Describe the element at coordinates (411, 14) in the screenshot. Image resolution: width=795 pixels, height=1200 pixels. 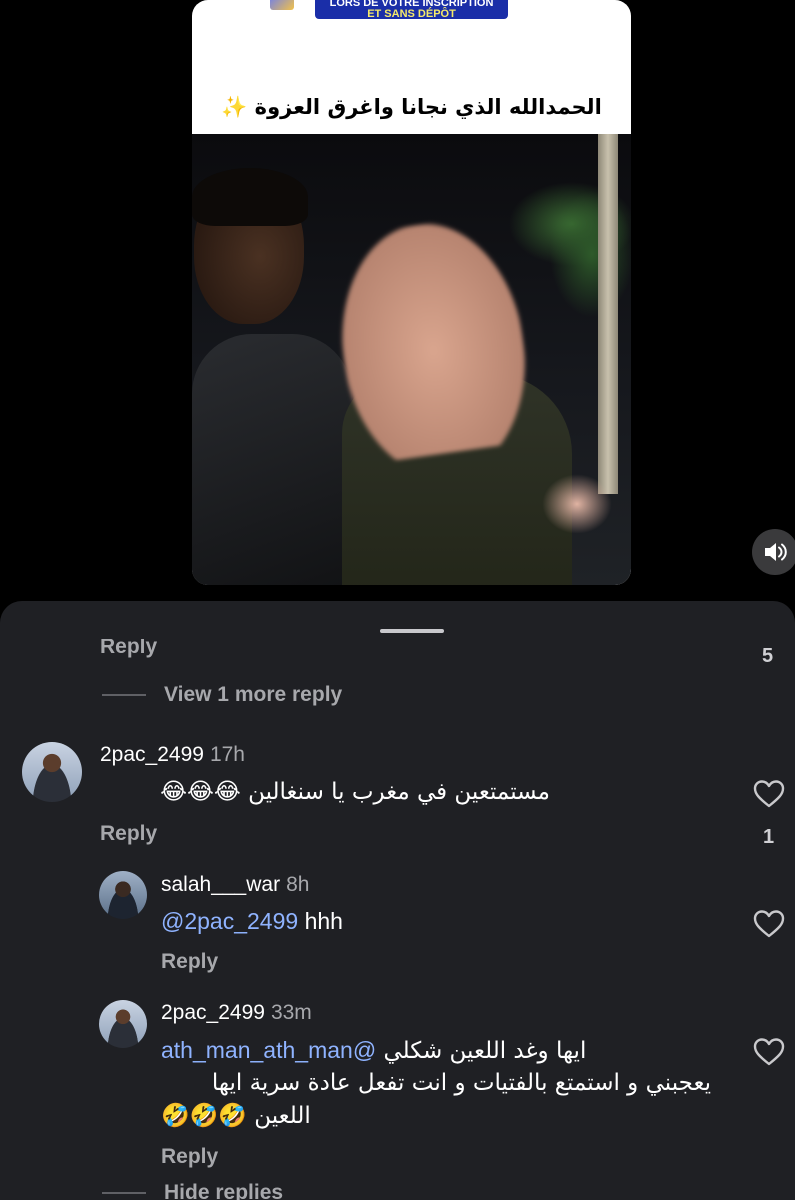
I see `promo-banner-bottom: ET SANS DÉPÔT` at that location.